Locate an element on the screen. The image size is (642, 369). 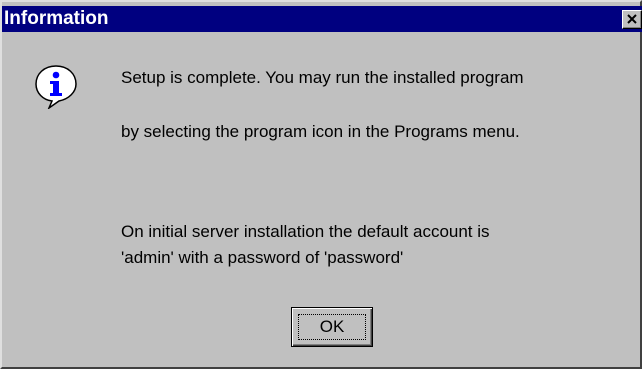
close-icon is located at coordinates (632, 19).